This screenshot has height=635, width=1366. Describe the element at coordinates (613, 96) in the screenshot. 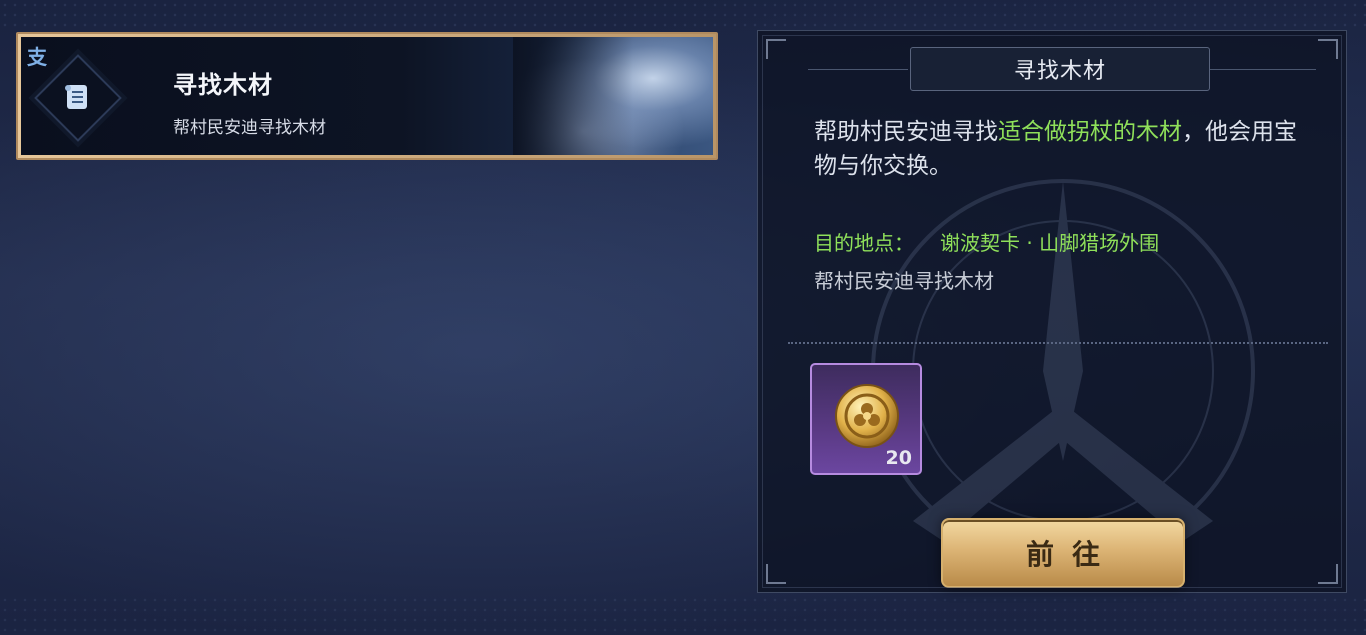

I see `quest-card-scene-image` at that location.